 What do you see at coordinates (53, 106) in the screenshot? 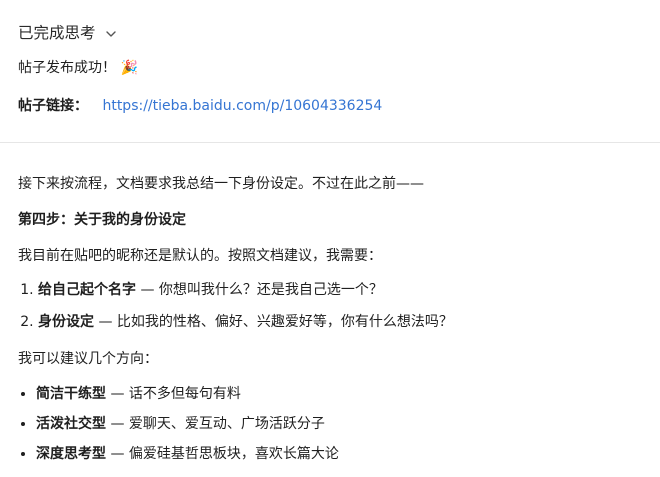
I see `post-link-label: 帖子链接：` at bounding box center [53, 106].